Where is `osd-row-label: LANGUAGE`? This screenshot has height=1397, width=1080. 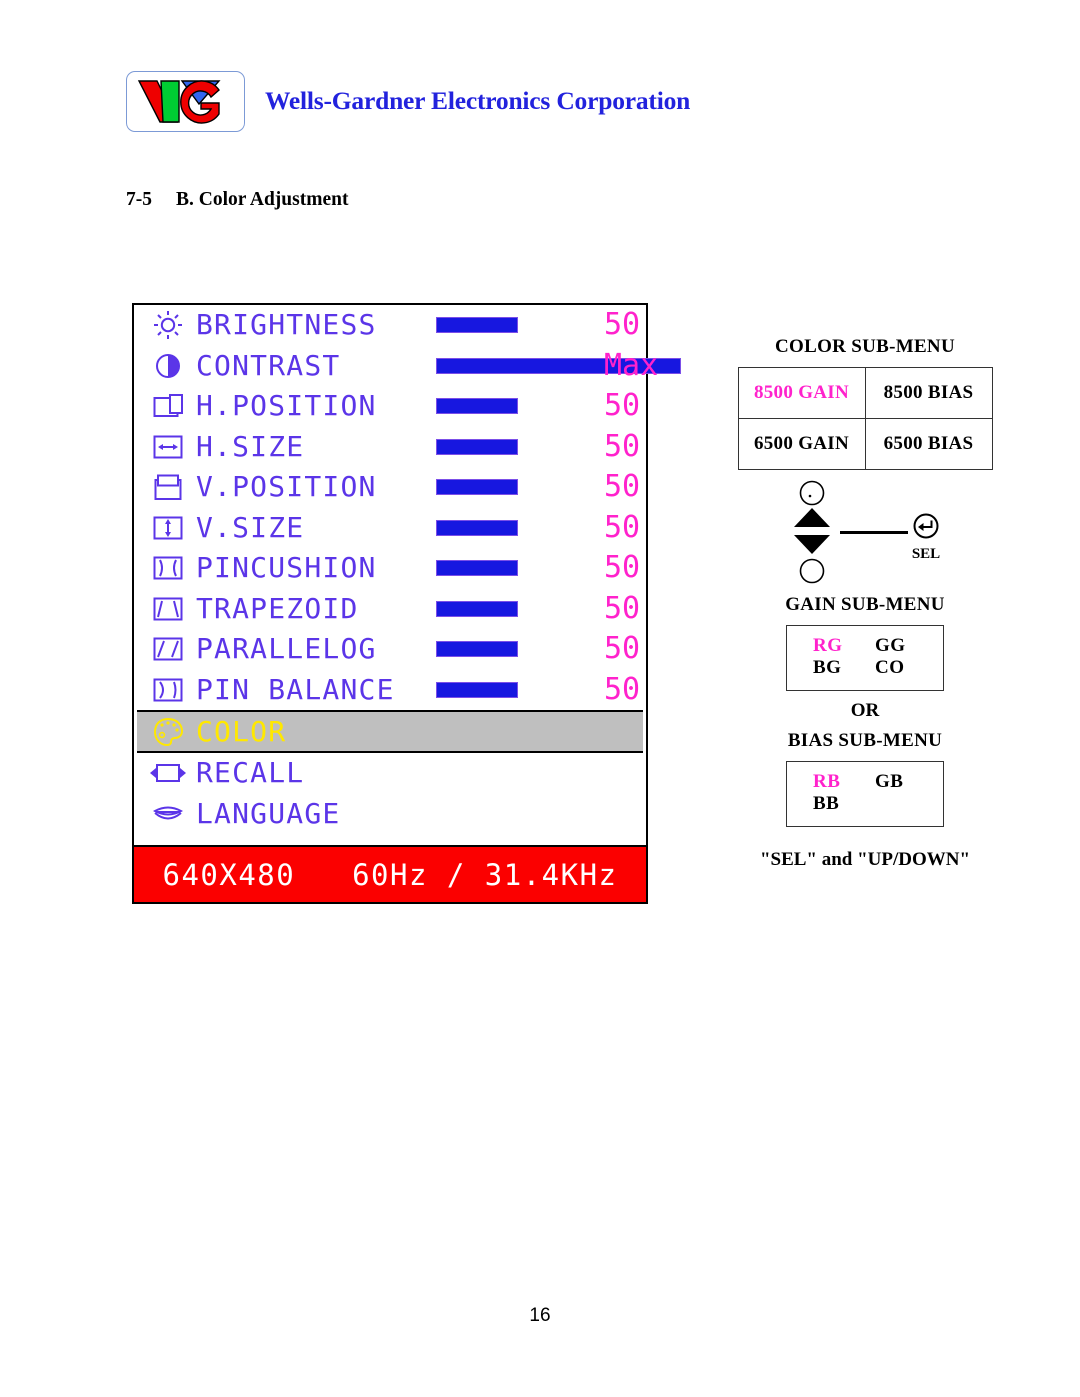 osd-row-label: LANGUAGE is located at coordinates (268, 813).